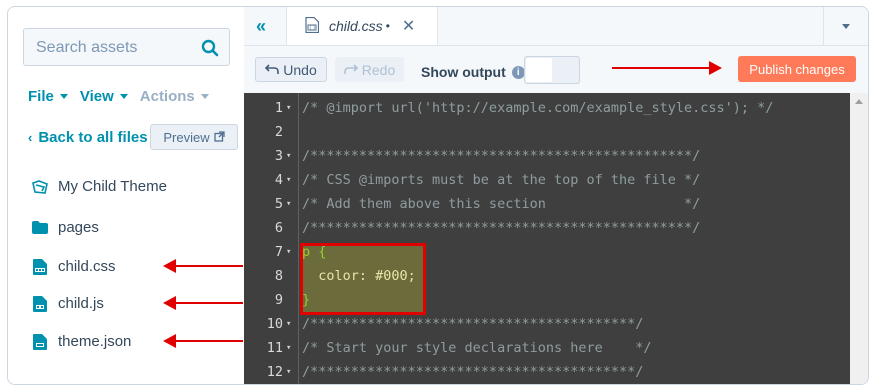 Image resolution: width=876 pixels, height=389 pixels. What do you see at coordinates (68, 303) in the screenshot?
I see `file-item-child-js: child.js` at bounding box center [68, 303].